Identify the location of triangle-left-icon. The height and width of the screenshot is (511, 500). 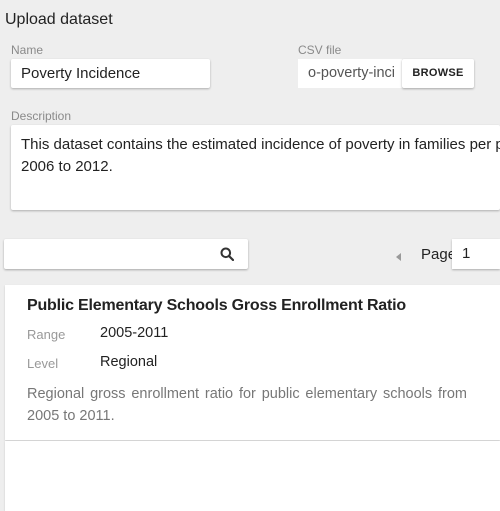
(398, 257).